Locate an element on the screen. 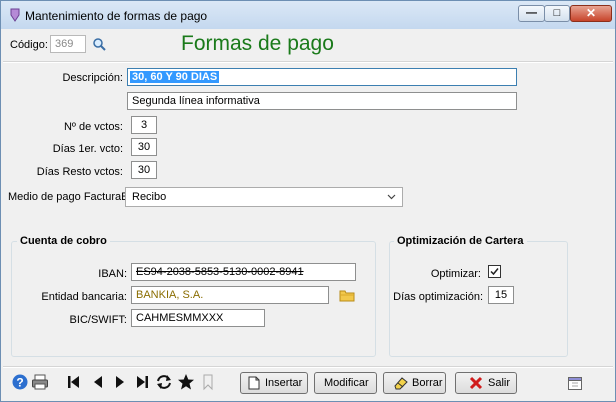 The width and height of the screenshot is (616, 402). descripcion-field: 30, 60 Y 90 DIAS is located at coordinates (322, 77).